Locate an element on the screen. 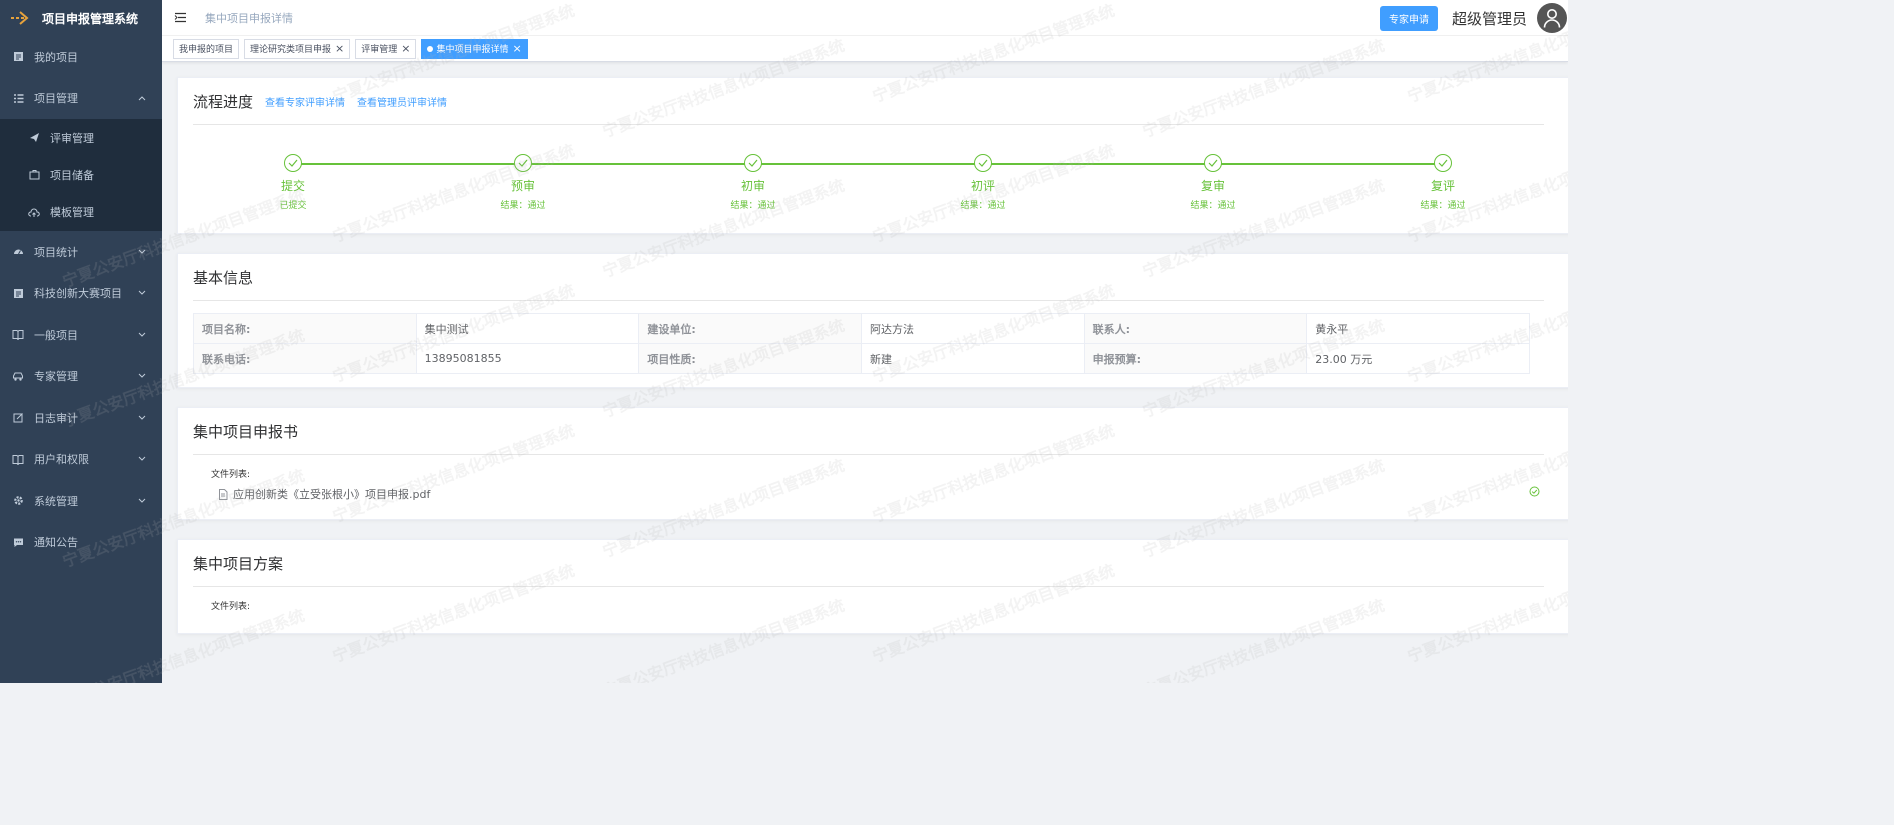  sidebar-item-my-projects: 我的项目 is located at coordinates (81, 57).